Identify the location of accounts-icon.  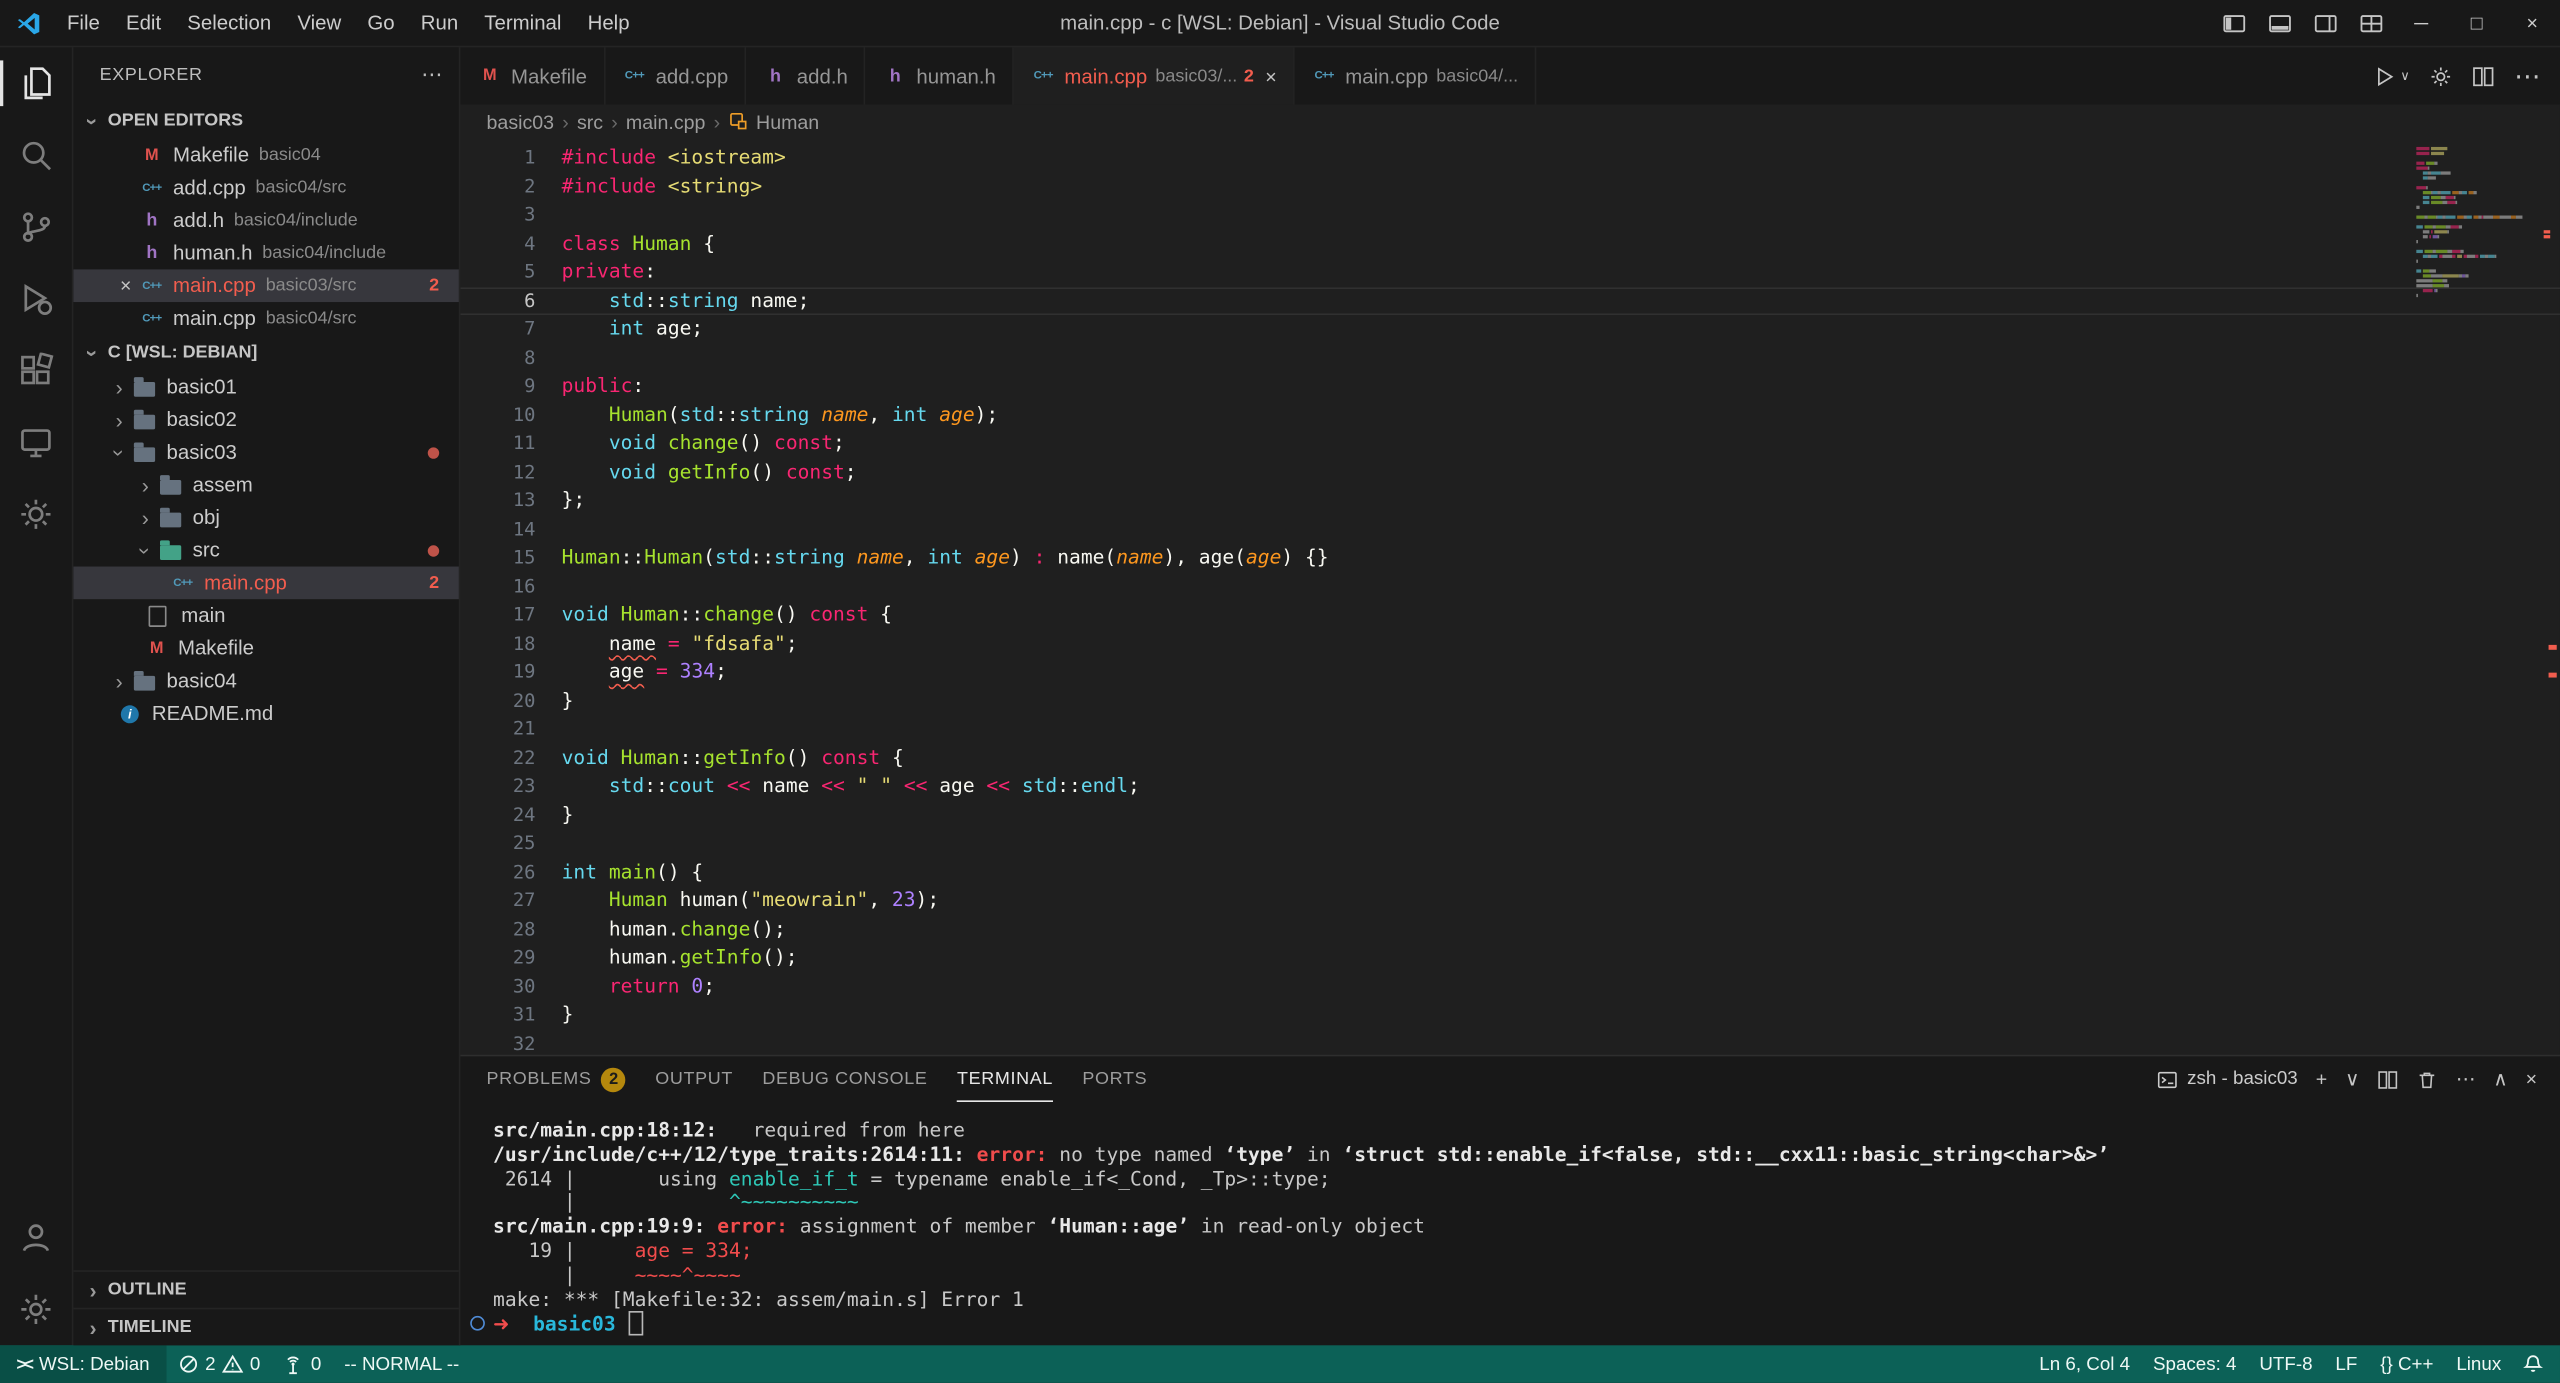
(36, 1238).